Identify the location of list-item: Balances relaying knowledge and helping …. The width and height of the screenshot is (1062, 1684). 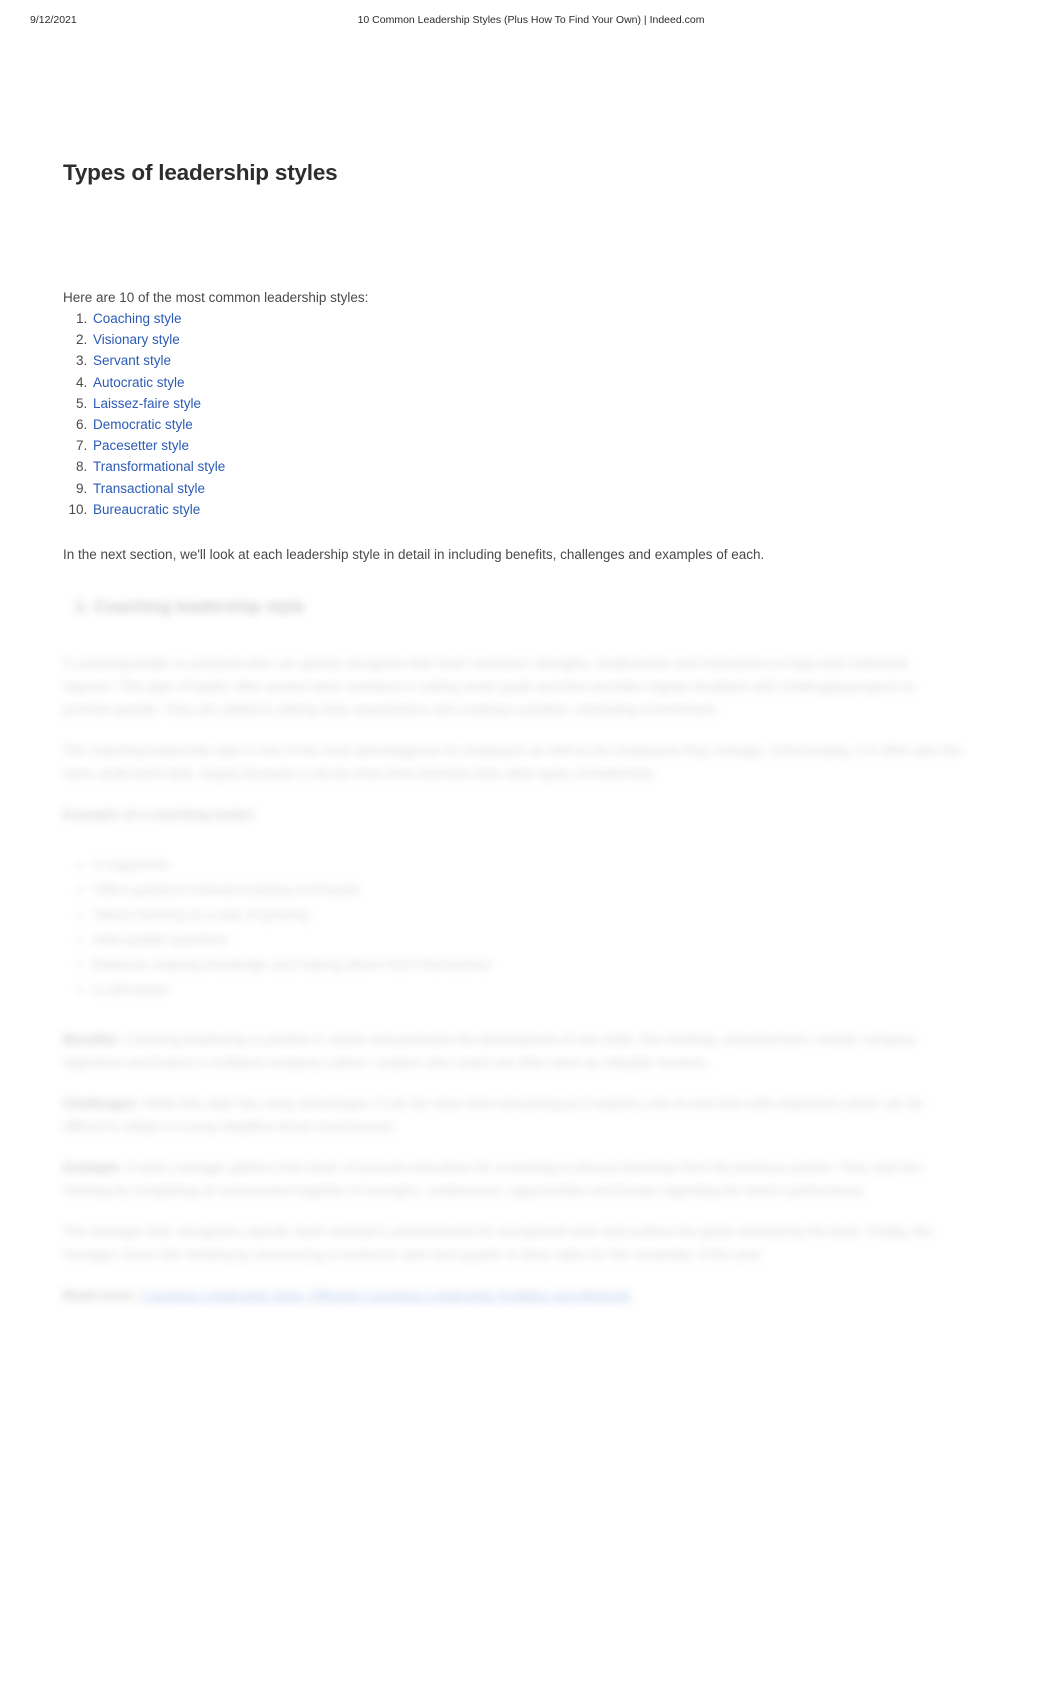
(528, 964).